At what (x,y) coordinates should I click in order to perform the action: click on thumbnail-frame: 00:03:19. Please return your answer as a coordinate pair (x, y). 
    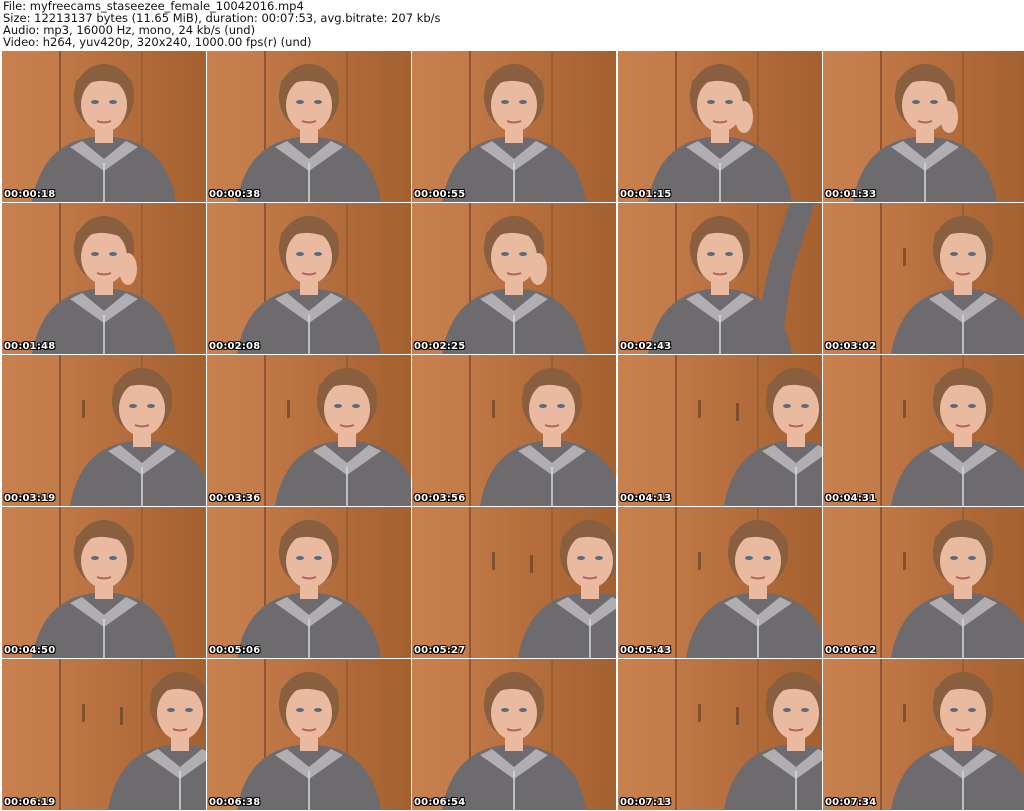
    Looking at the image, I should click on (104, 430).